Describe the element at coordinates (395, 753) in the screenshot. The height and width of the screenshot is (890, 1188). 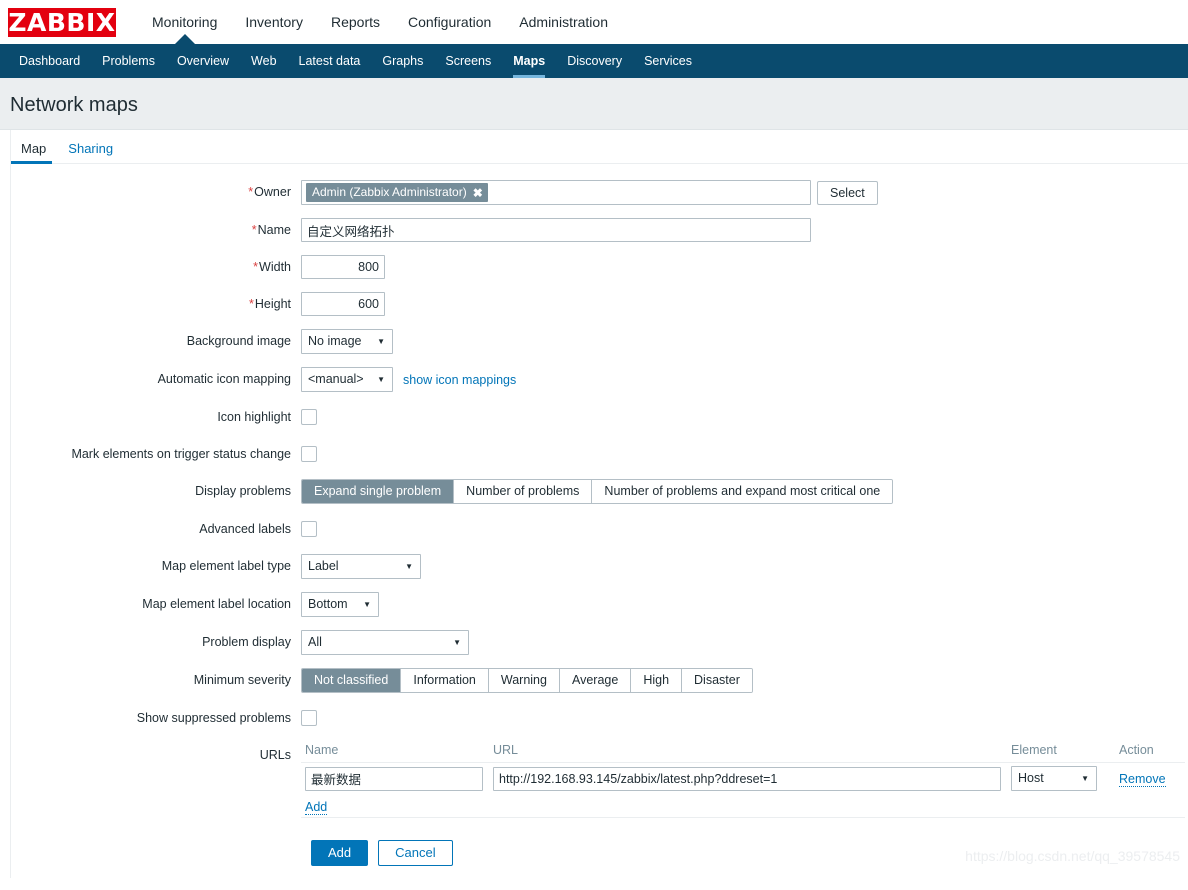
I see `urls-column-name: Name` at that location.